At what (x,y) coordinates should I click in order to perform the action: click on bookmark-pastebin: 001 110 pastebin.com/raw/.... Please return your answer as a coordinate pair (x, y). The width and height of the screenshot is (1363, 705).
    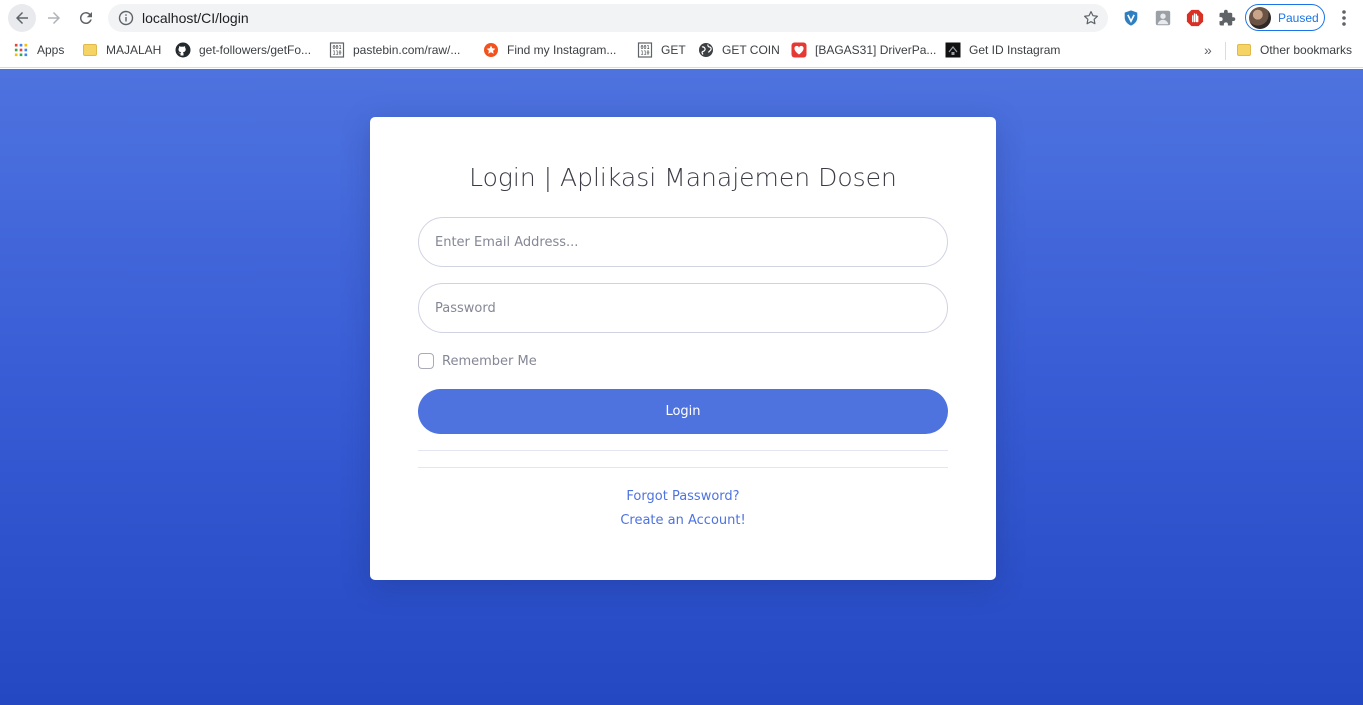
    Looking at the image, I should click on (394, 50).